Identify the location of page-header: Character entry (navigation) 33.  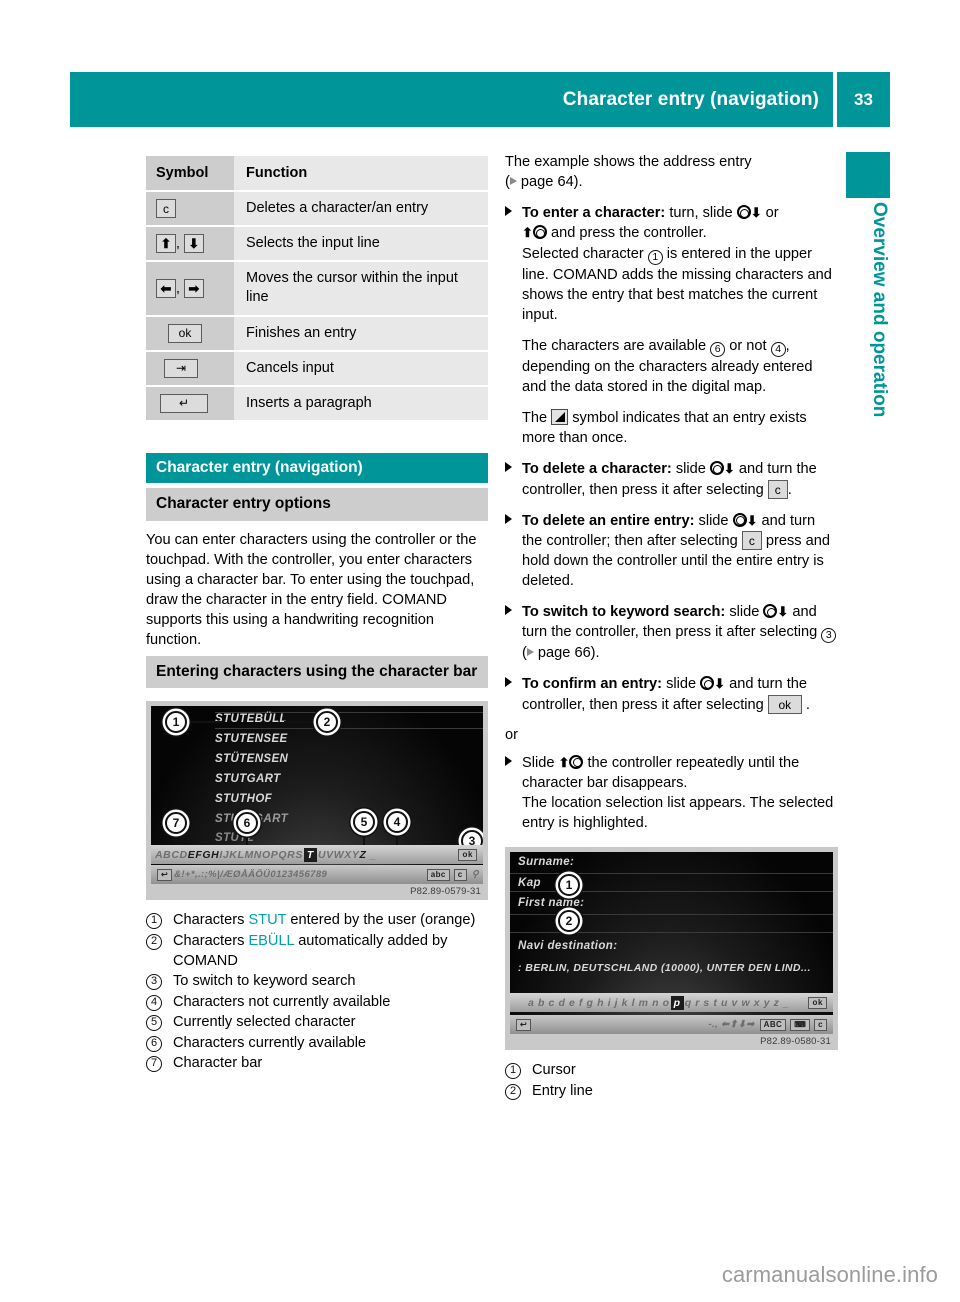
(480, 99).